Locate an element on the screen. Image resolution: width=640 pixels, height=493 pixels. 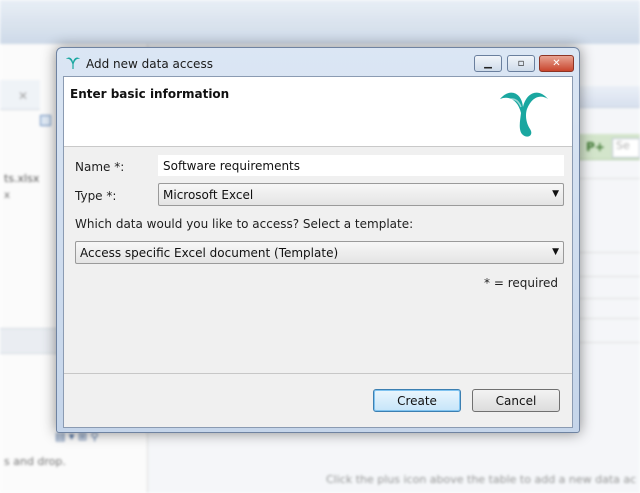
minimize-button: ▁ is located at coordinates (488, 63).